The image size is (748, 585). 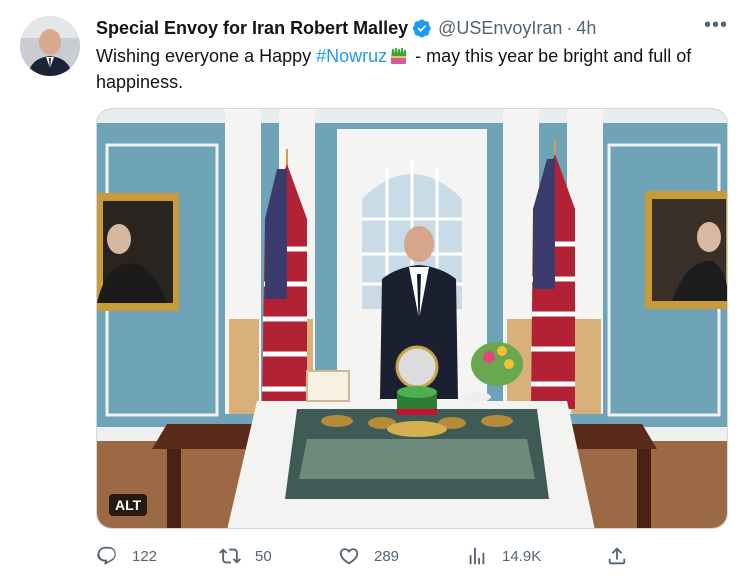 What do you see at coordinates (412, 559) in the screenshot?
I see `action-bar: 122 50 289 14.9K` at bounding box center [412, 559].